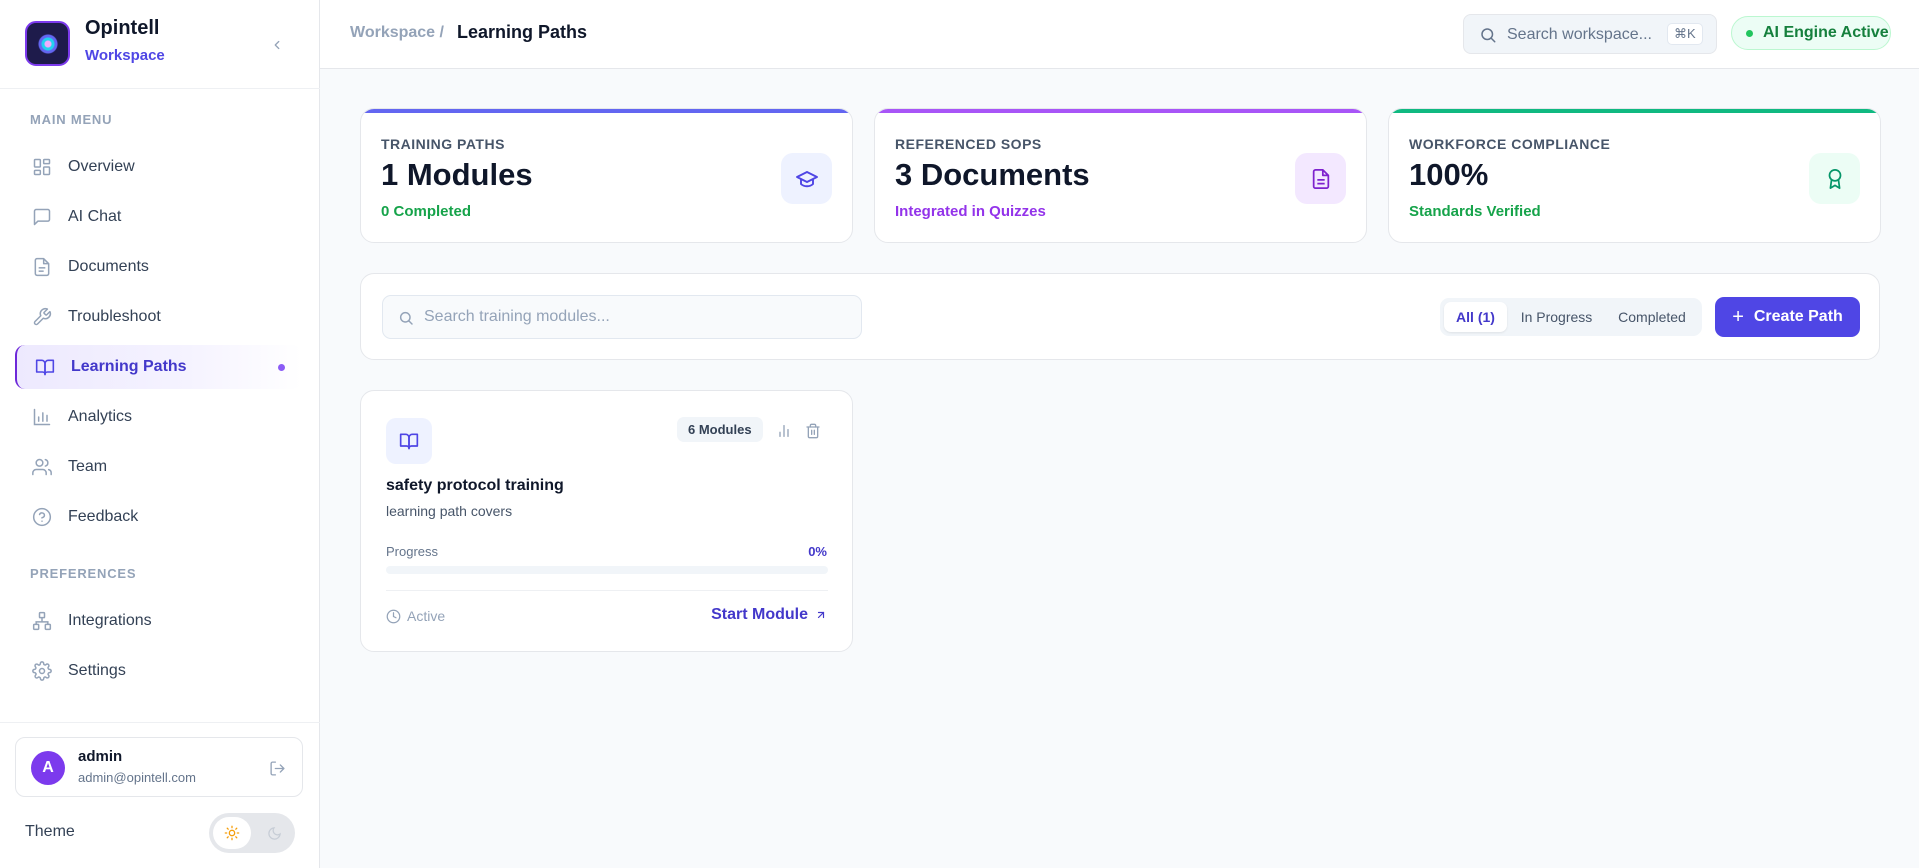 The height and width of the screenshot is (868, 1919). I want to click on sidebar-item-label: Overview, so click(101, 166).